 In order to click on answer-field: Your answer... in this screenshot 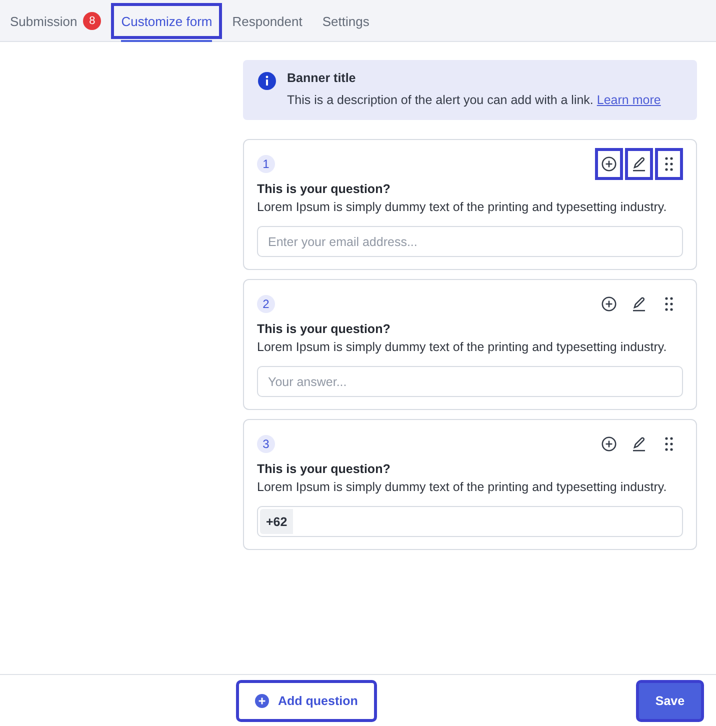, I will do `click(470, 381)`.